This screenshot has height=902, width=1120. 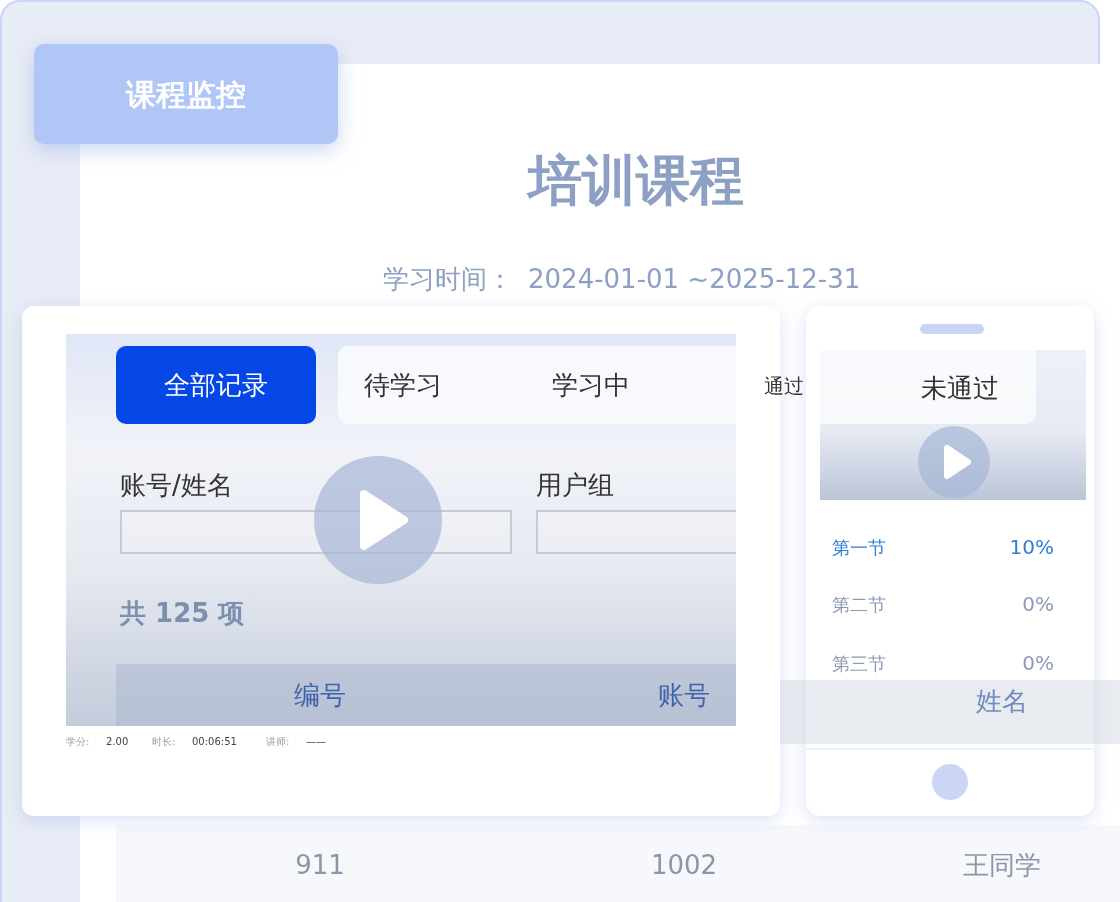 I want to click on table-cell-text: 1002, so click(x=684, y=865).